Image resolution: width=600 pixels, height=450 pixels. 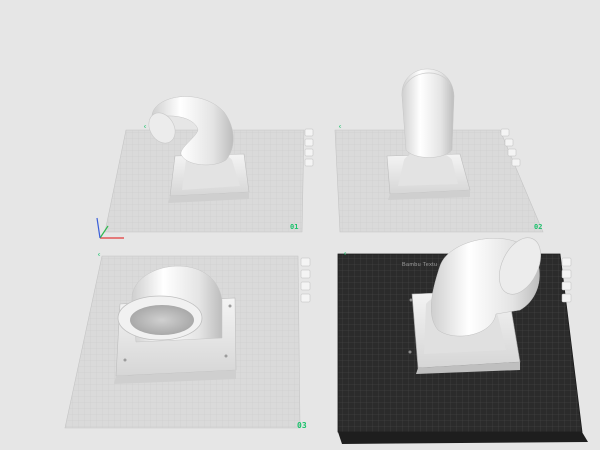 I want to click on plate-brand-label: Bambu Textu, so click(x=419, y=265).